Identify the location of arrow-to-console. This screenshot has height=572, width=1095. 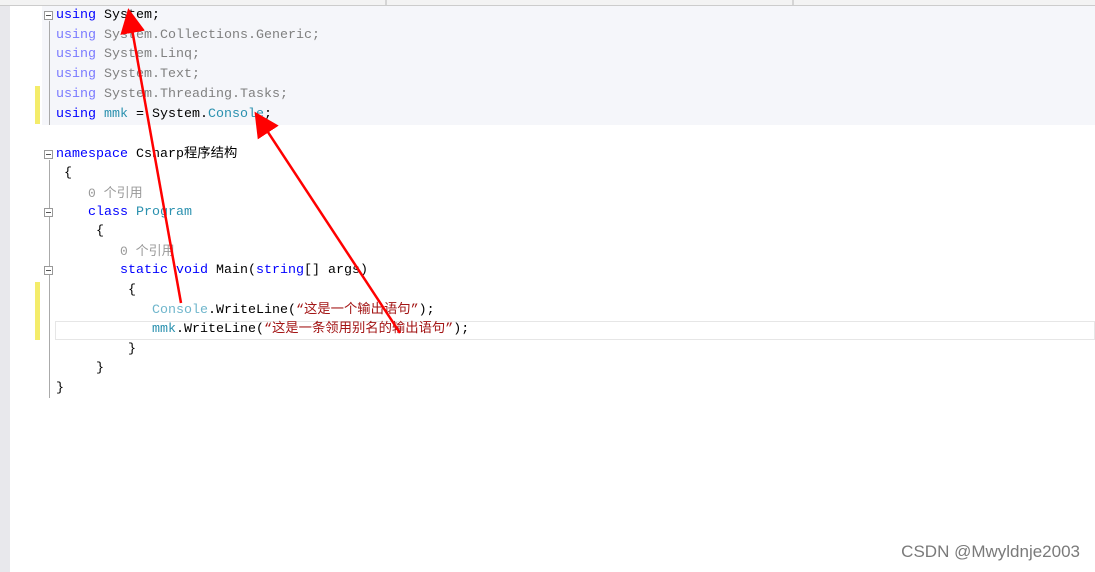
(328, 222).